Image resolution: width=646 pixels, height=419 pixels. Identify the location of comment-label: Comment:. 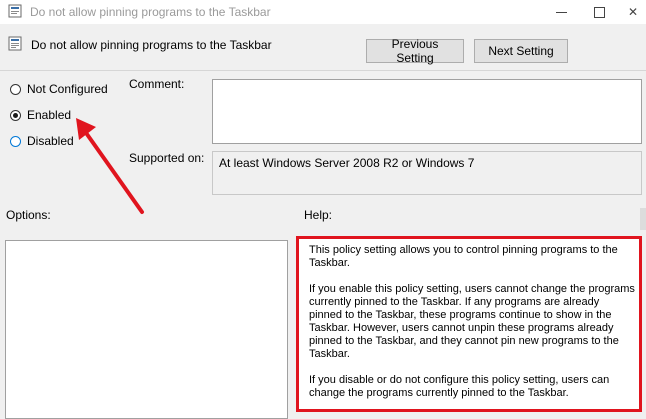
(157, 84).